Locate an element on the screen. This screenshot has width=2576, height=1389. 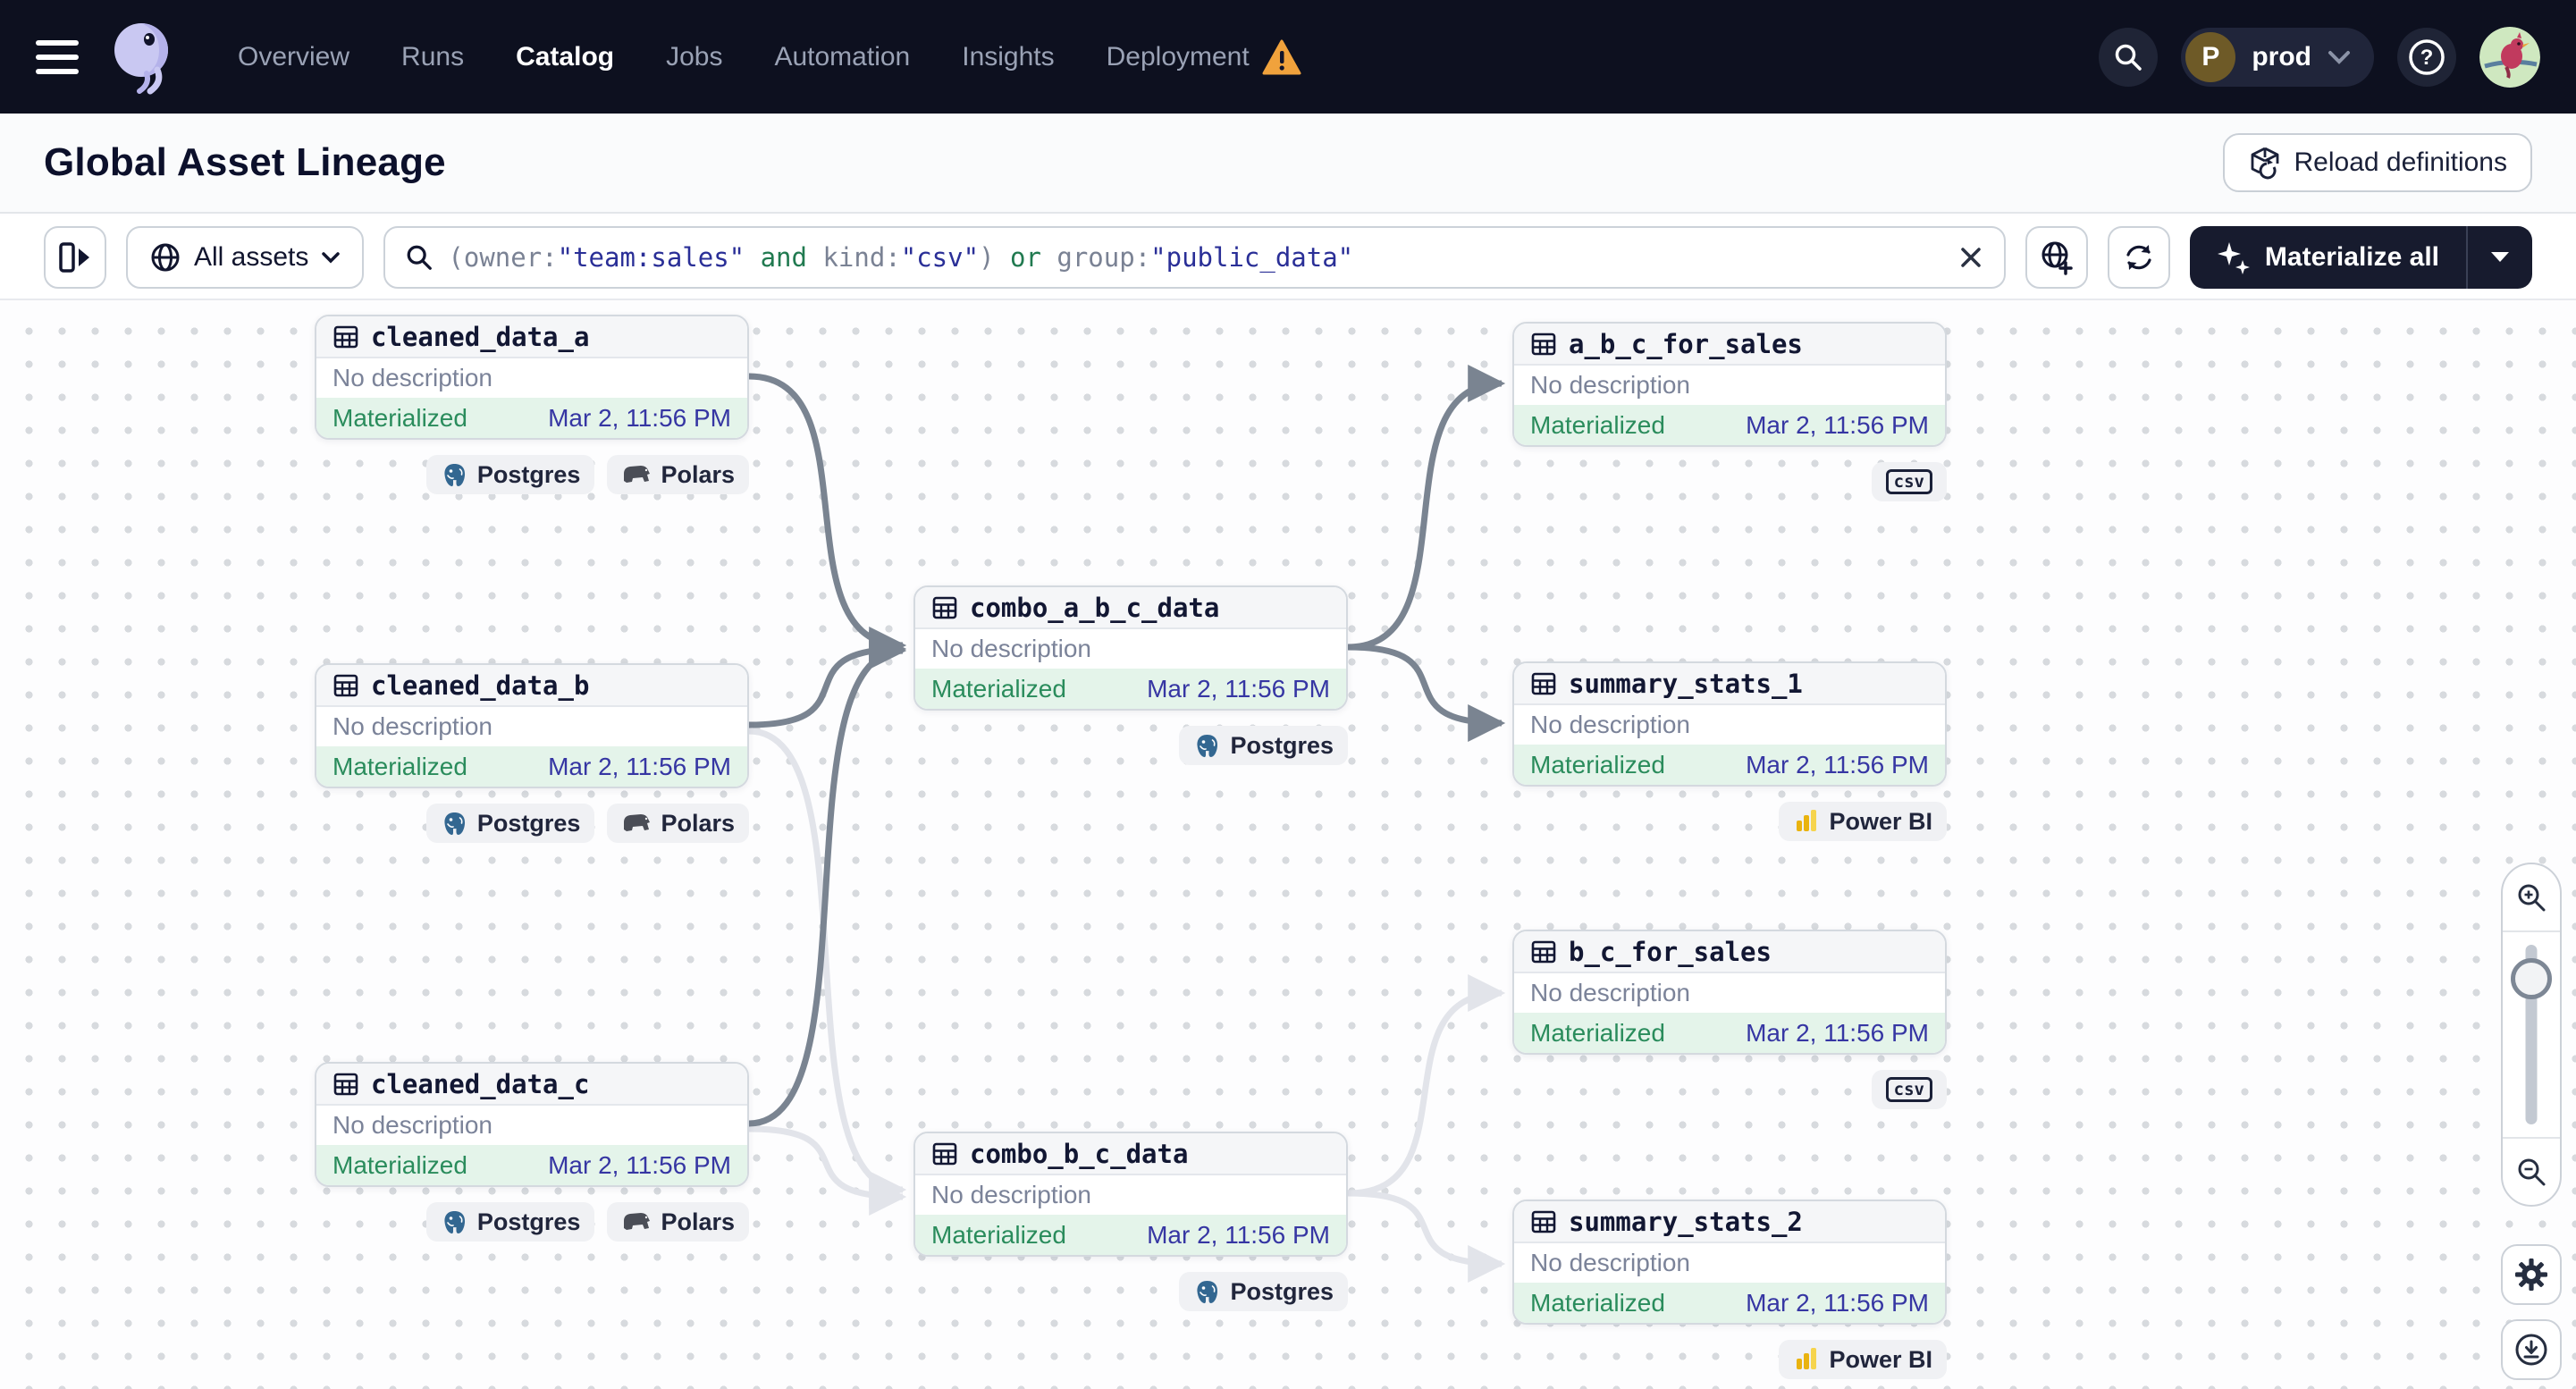
nav-item-automation: Automation is located at coordinates (842, 57).